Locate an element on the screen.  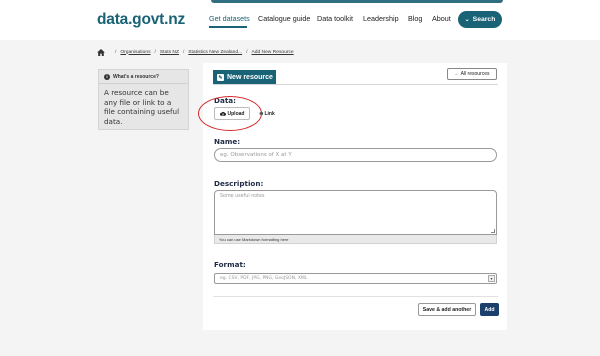
chevron-down-icon: ⌄ is located at coordinates (467, 20).